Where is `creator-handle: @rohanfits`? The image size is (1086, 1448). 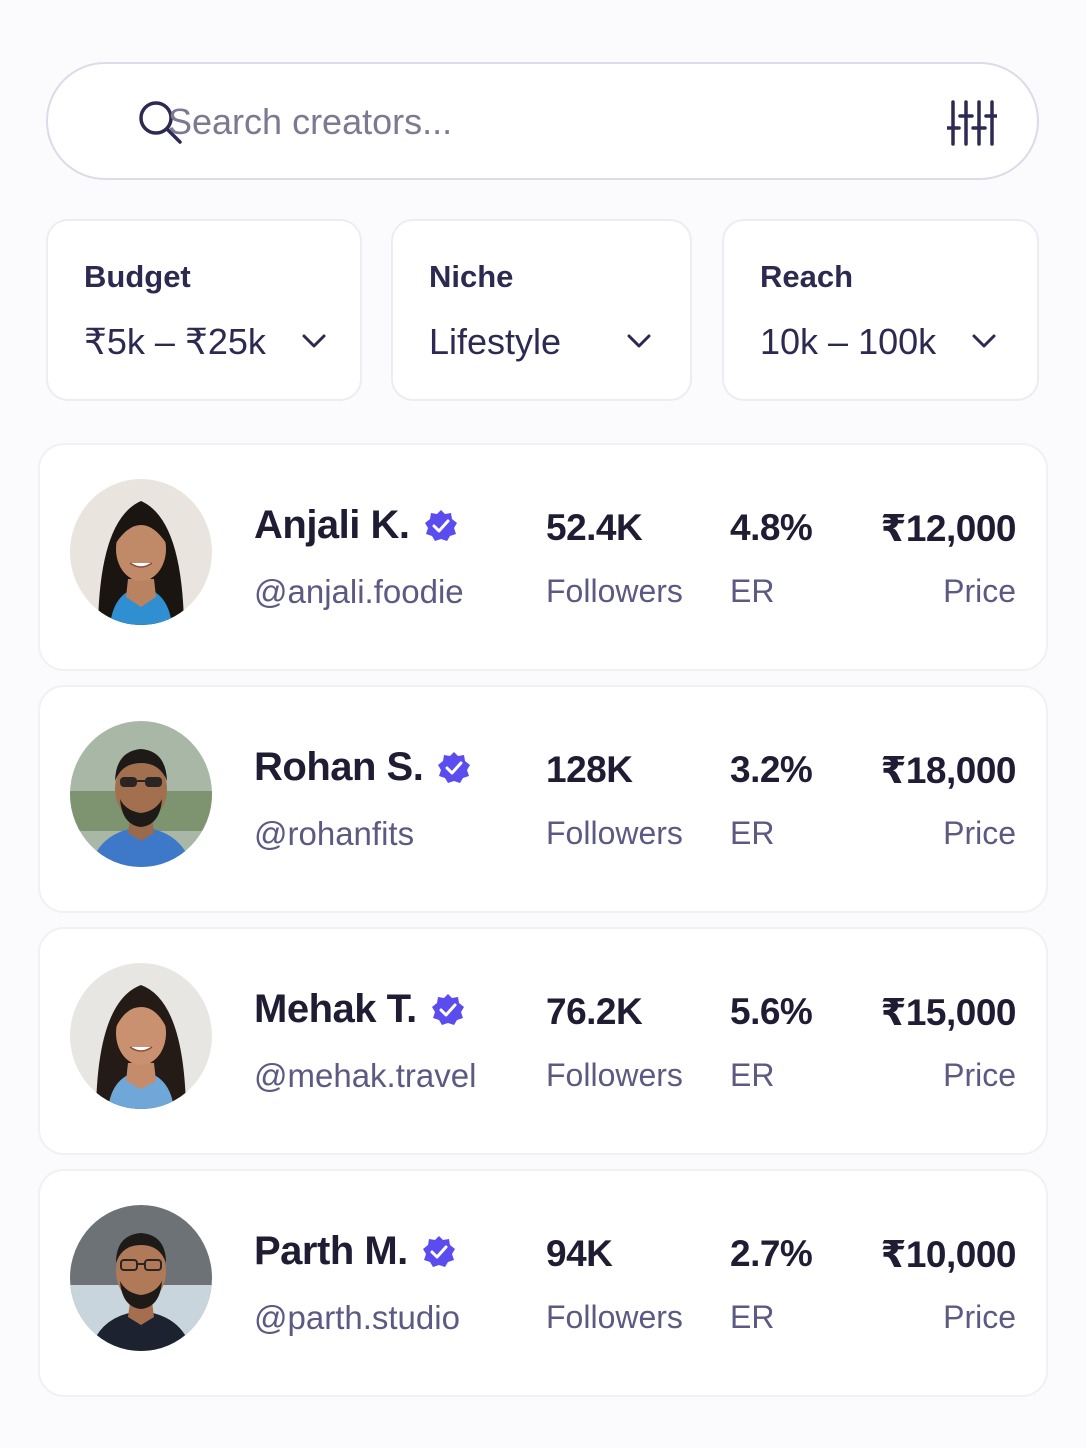 creator-handle: @rohanfits is located at coordinates (334, 833).